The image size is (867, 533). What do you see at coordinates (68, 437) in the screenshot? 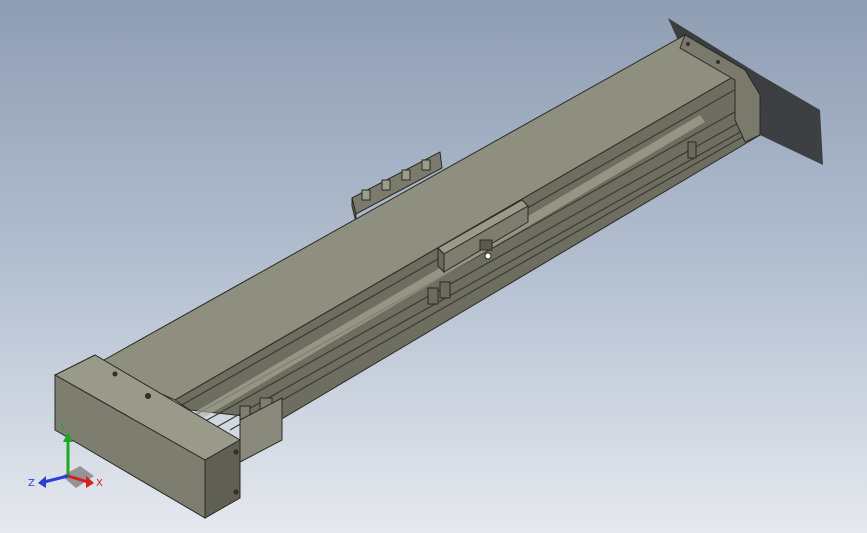
I see `y-axis-arrow-icon` at bounding box center [68, 437].